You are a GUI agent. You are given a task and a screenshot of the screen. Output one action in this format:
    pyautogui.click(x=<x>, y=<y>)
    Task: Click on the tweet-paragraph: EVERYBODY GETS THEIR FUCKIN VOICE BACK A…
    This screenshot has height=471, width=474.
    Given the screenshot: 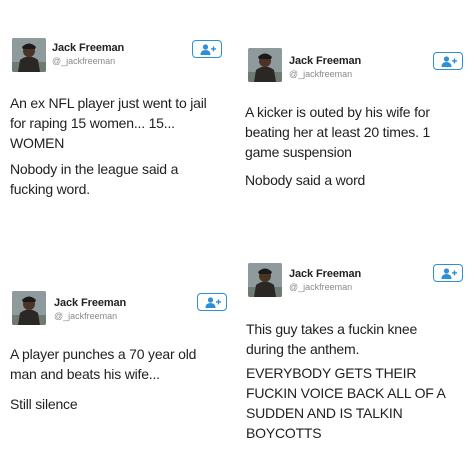 What is the action you would take?
    pyautogui.click(x=346, y=403)
    